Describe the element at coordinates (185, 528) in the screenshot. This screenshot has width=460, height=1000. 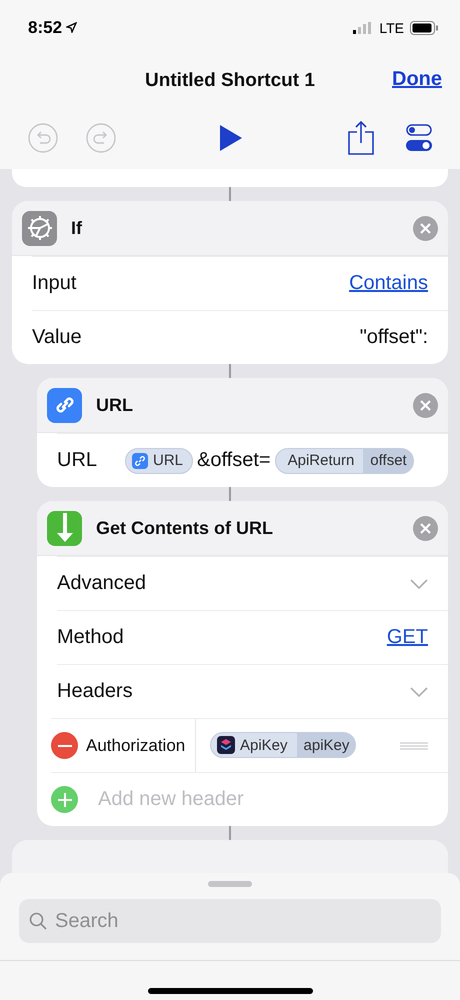
I see `action-title: Get Contents of URL` at that location.